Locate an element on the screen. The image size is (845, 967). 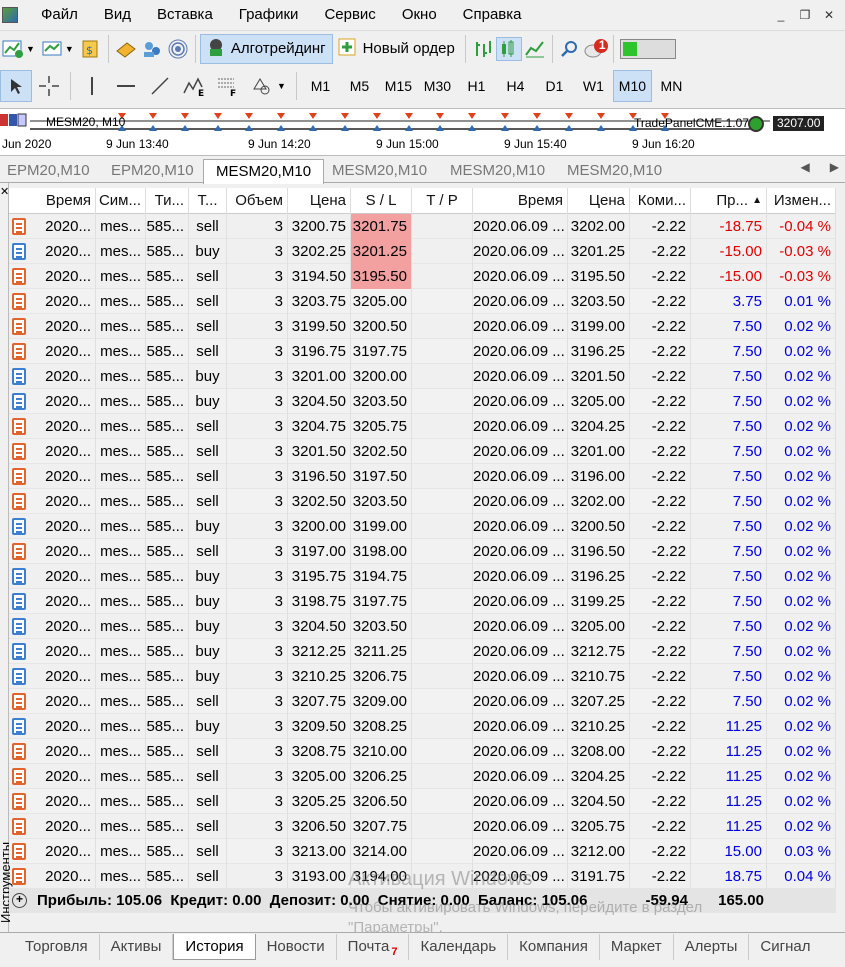
horizontal-line-icon is located at coordinates (126, 86).